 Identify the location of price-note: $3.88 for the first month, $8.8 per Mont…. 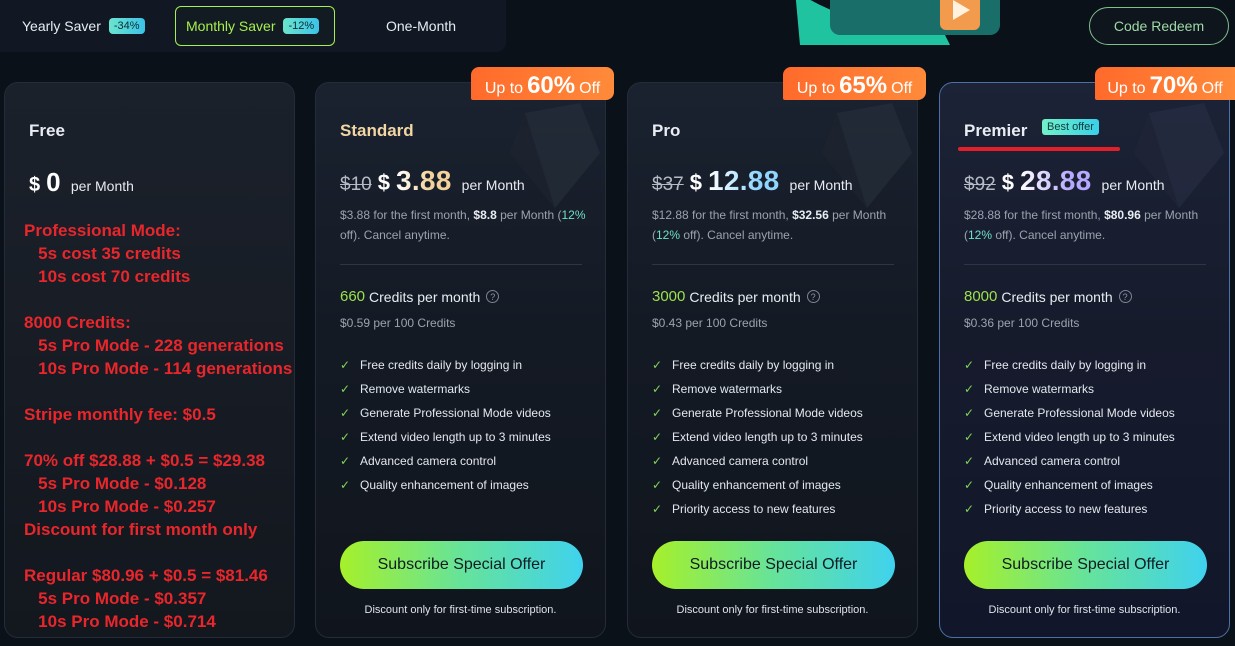
(463, 225).